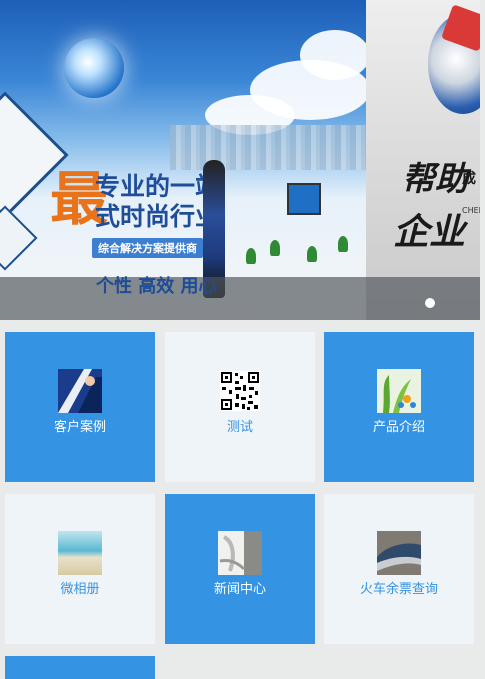 The image size is (485, 679). I want to click on banner-slide-enterprise: 帮助 成 企业 CHEN, so click(423, 160).